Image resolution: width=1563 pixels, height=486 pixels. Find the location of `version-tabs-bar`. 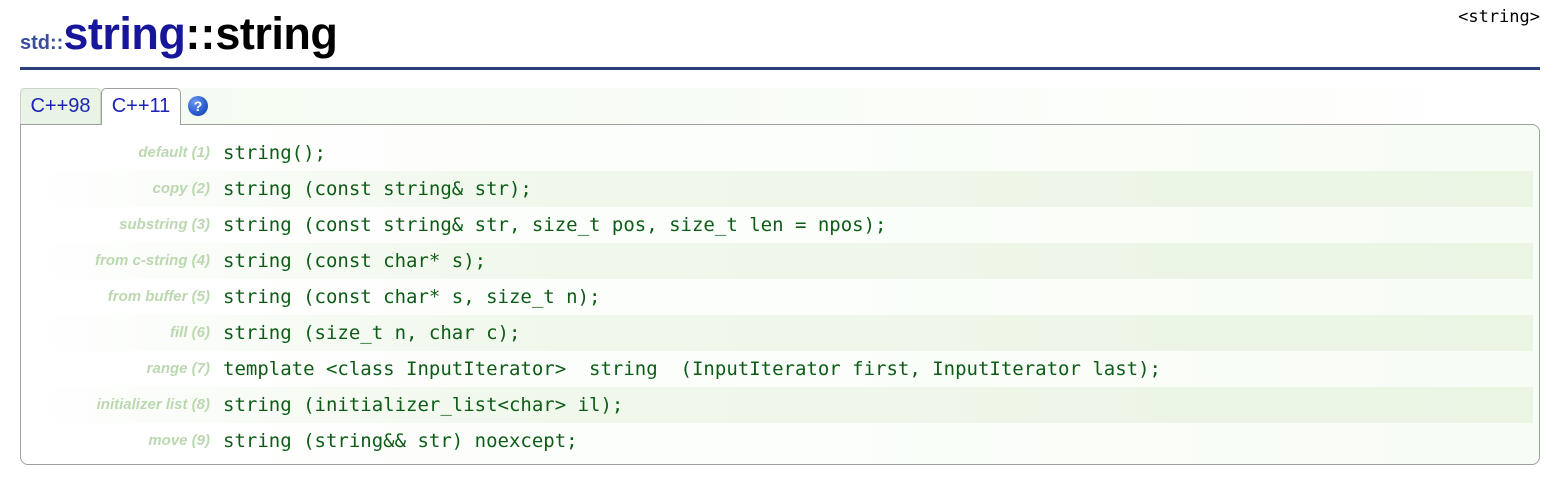

version-tabs-bar is located at coordinates (780, 106).